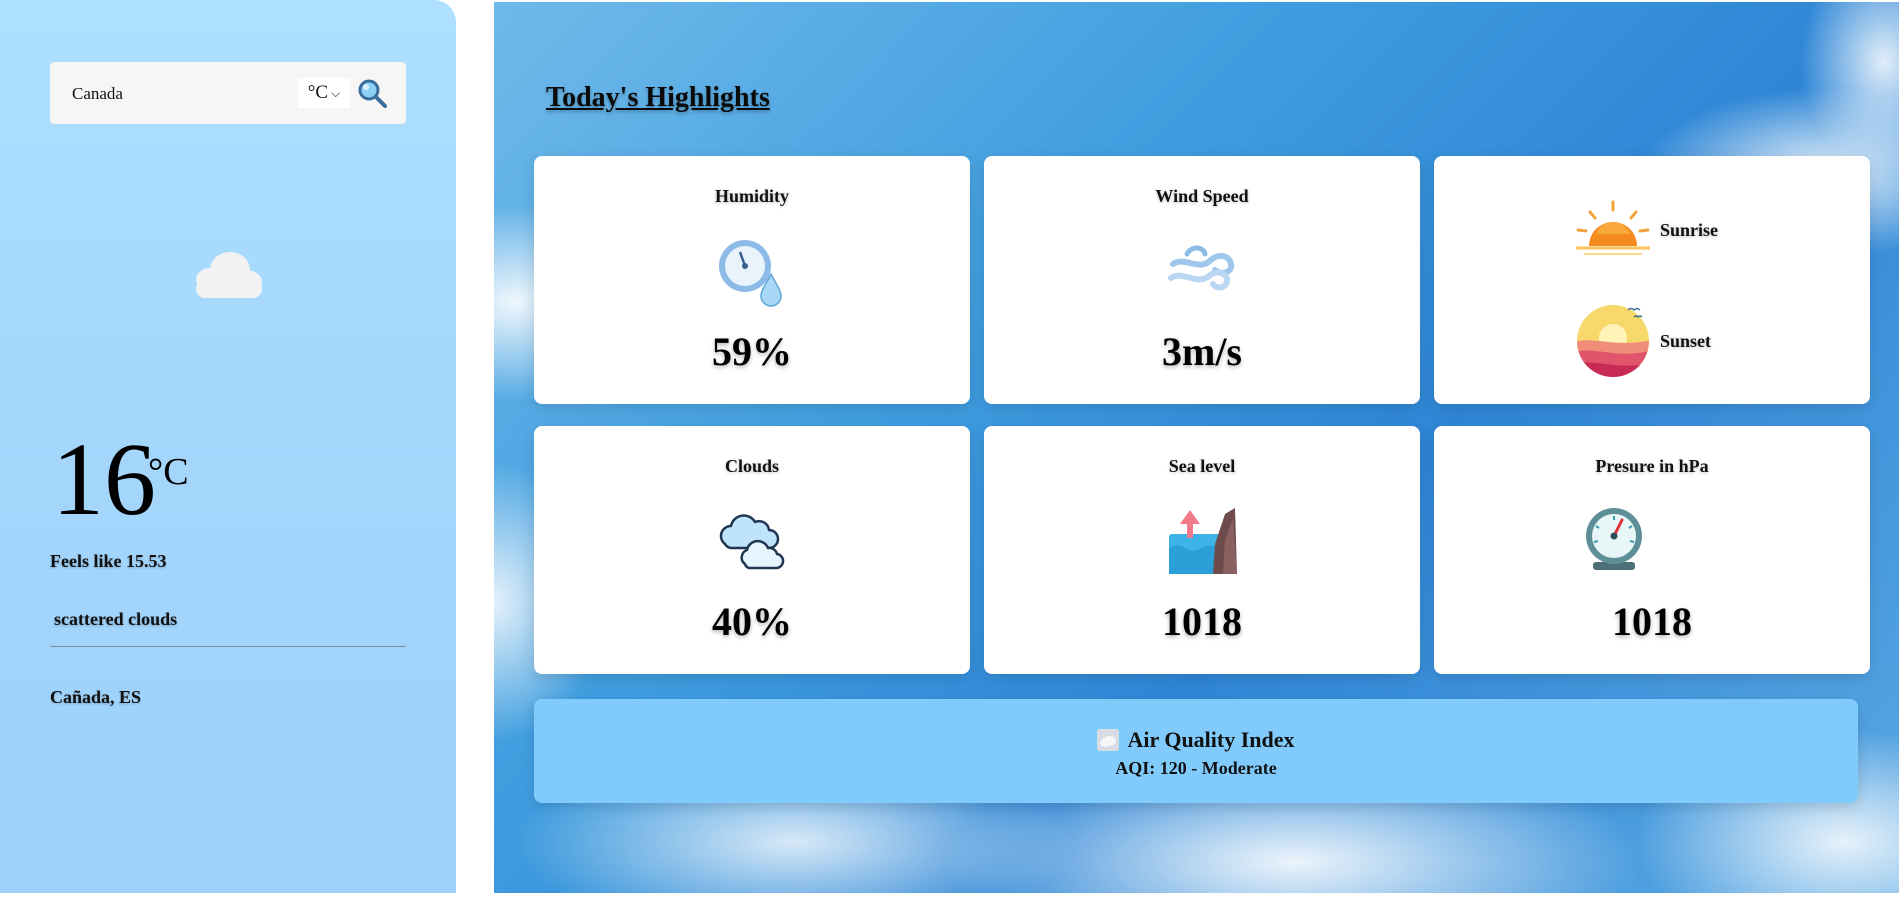  I want to click on page-title: Today's Highlights, so click(658, 97).